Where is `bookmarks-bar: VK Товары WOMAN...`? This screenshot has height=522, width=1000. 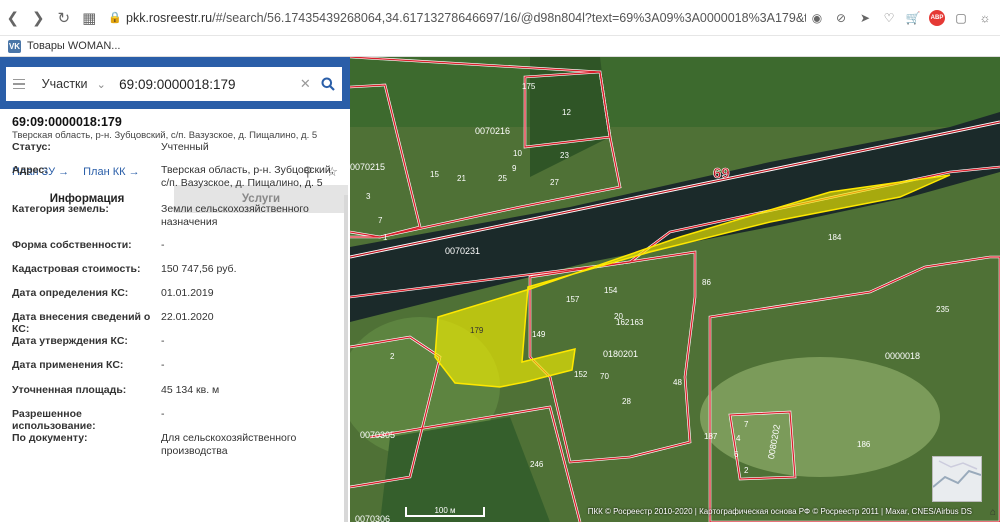
bookmarks-bar: VK Товары WOMAN... is located at coordinates (500, 46).